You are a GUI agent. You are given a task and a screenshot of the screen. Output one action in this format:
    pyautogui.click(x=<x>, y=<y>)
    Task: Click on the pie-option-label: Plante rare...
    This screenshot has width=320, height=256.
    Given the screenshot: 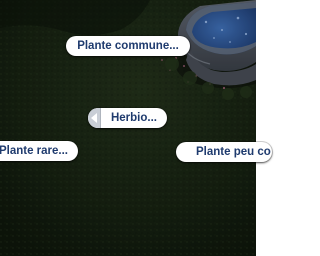 What is the action you would take?
    pyautogui.click(x=34, y=151)
    